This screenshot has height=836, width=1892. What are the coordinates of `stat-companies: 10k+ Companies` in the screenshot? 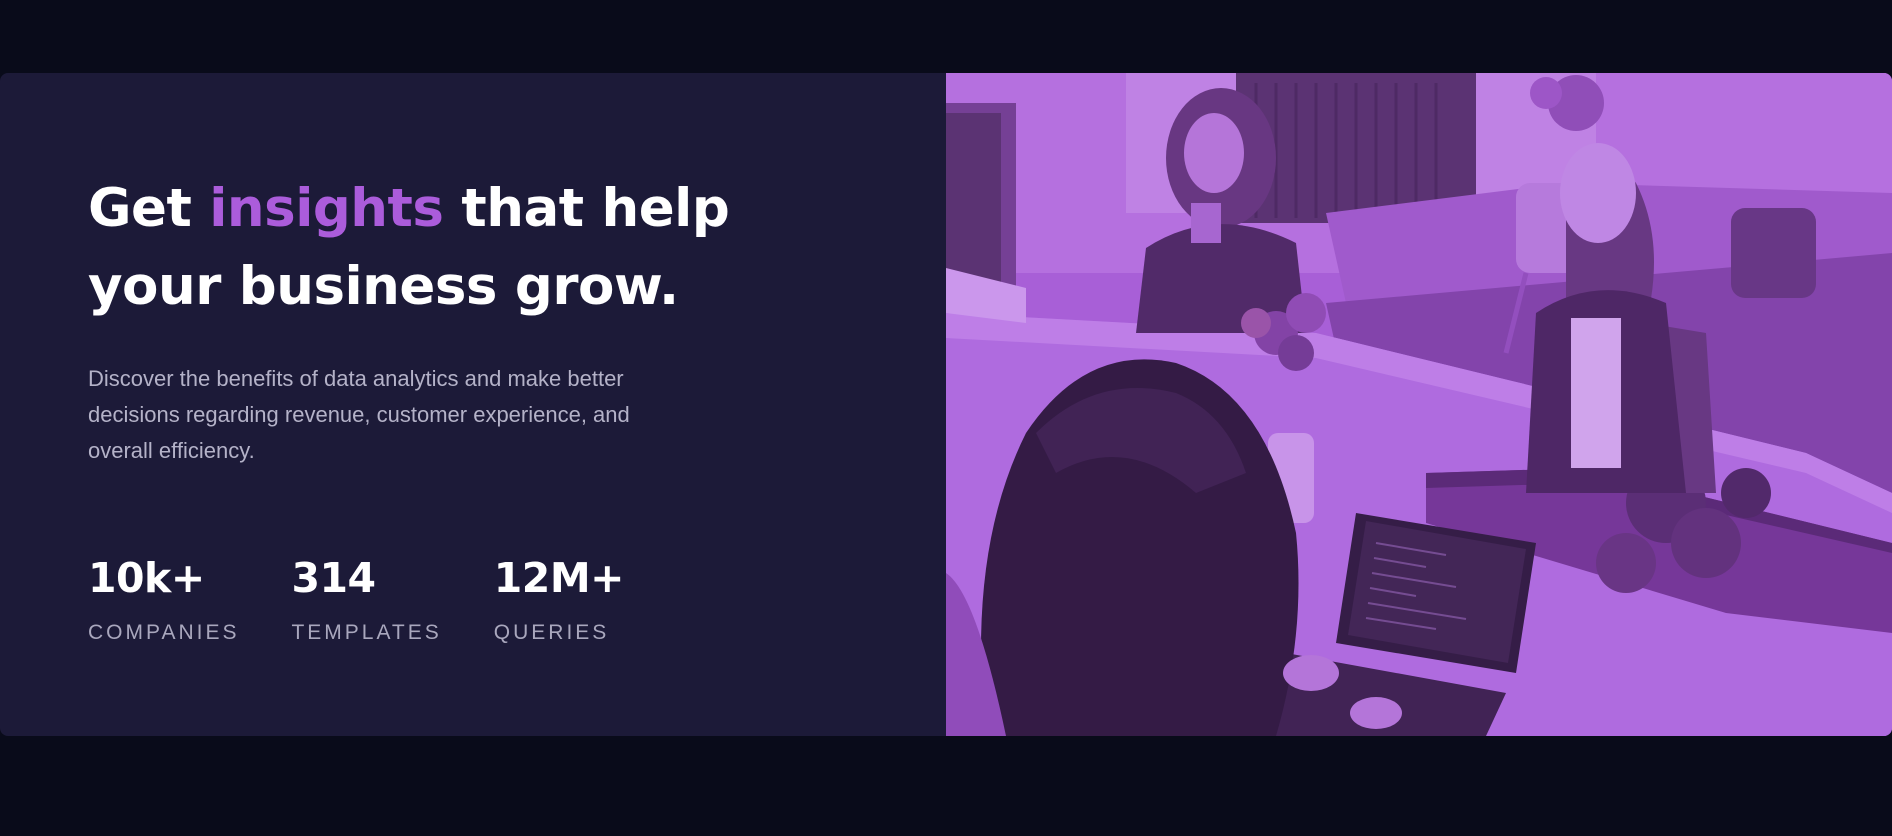 It's located at (163, 599).